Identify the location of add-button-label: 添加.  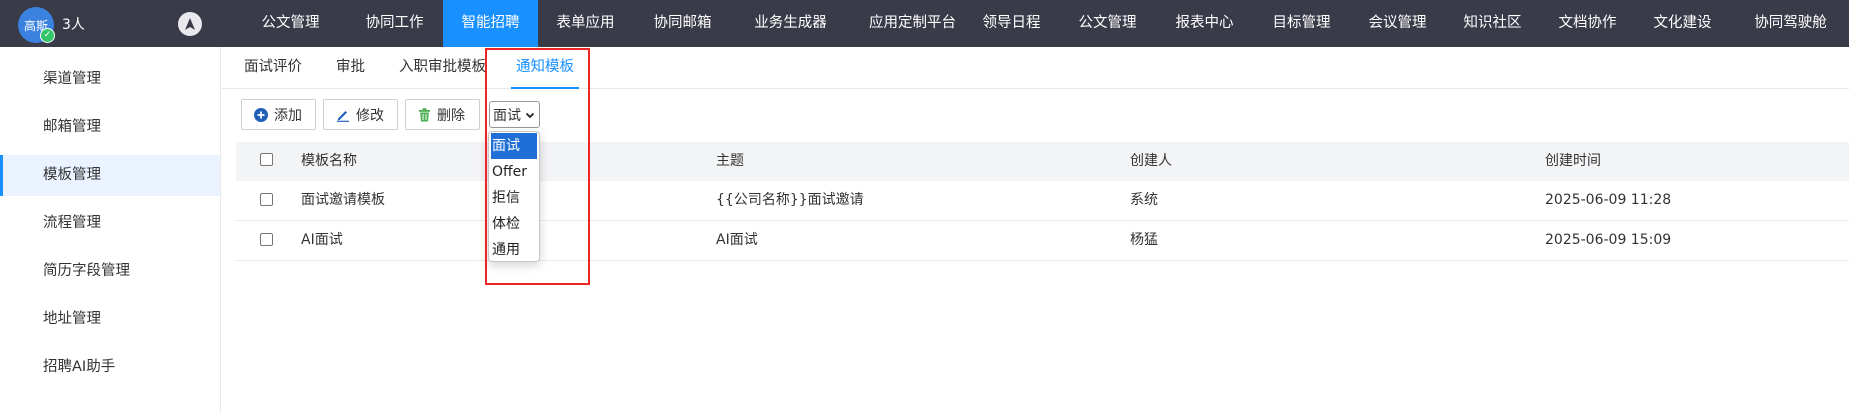
(288, 115).